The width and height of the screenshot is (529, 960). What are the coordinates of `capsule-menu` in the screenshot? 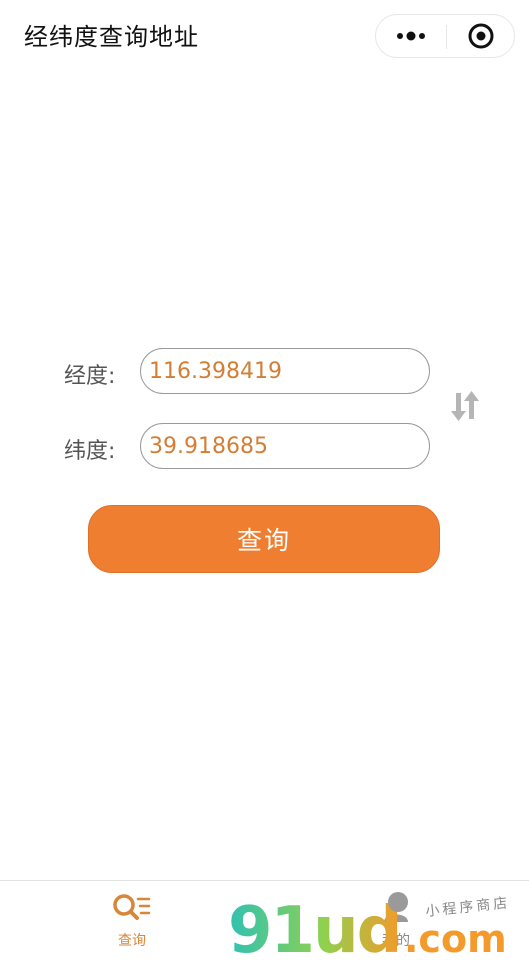 It's located at (445, 36).